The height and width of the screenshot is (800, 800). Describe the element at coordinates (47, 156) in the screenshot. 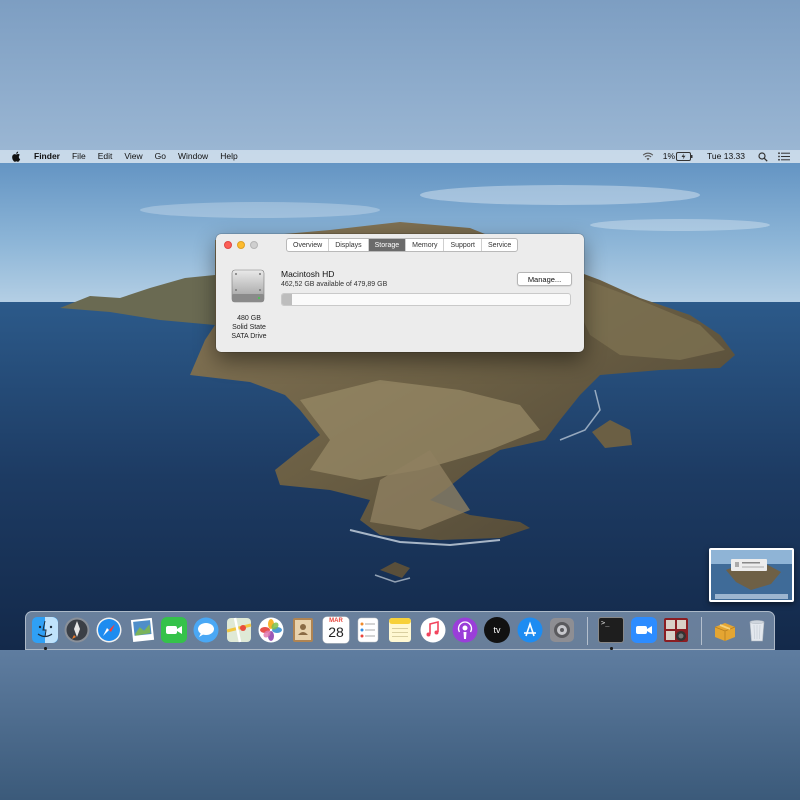

I see `menu-app-name: Finder` at that location.